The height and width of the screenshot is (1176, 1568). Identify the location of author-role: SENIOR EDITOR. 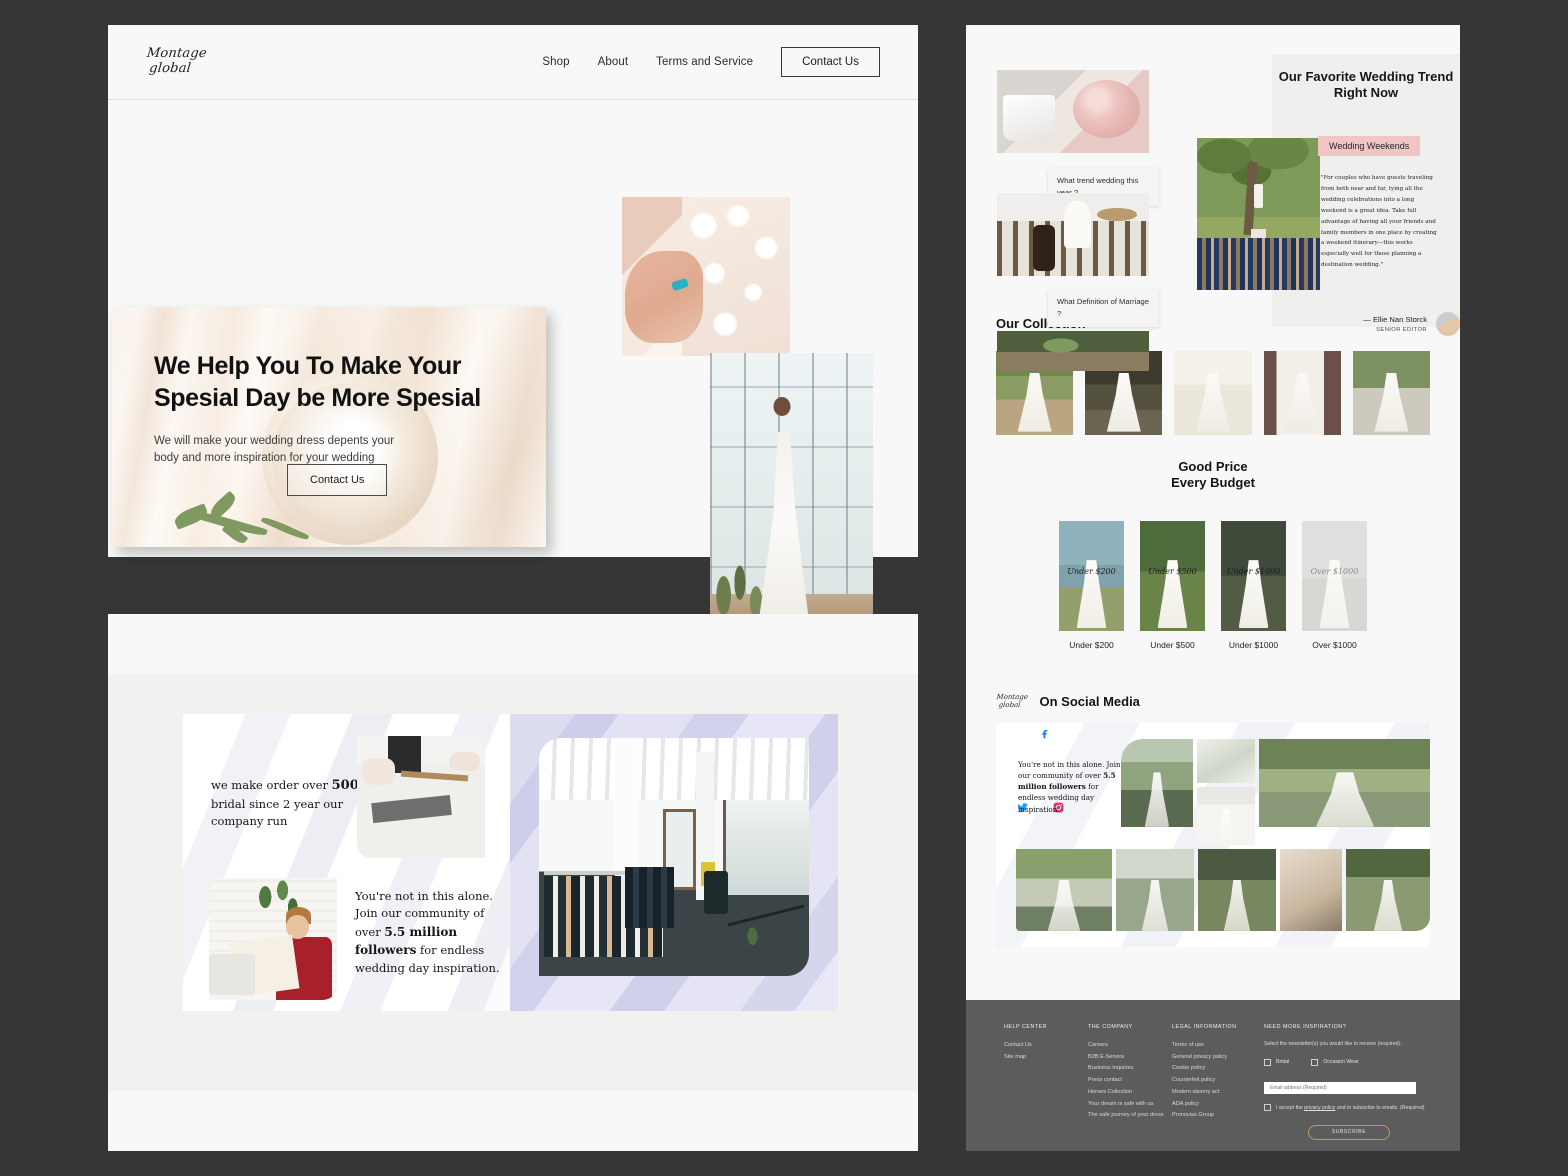
(1401, 330).